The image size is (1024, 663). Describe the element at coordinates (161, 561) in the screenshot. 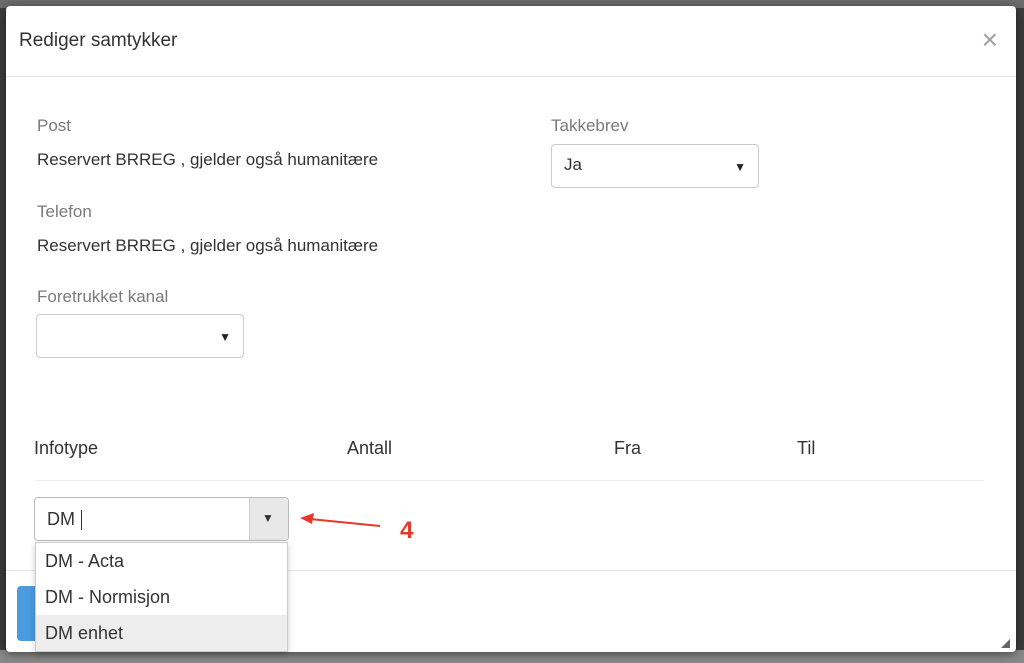

I see `option-dm-acta: DM - Acta` at that location.